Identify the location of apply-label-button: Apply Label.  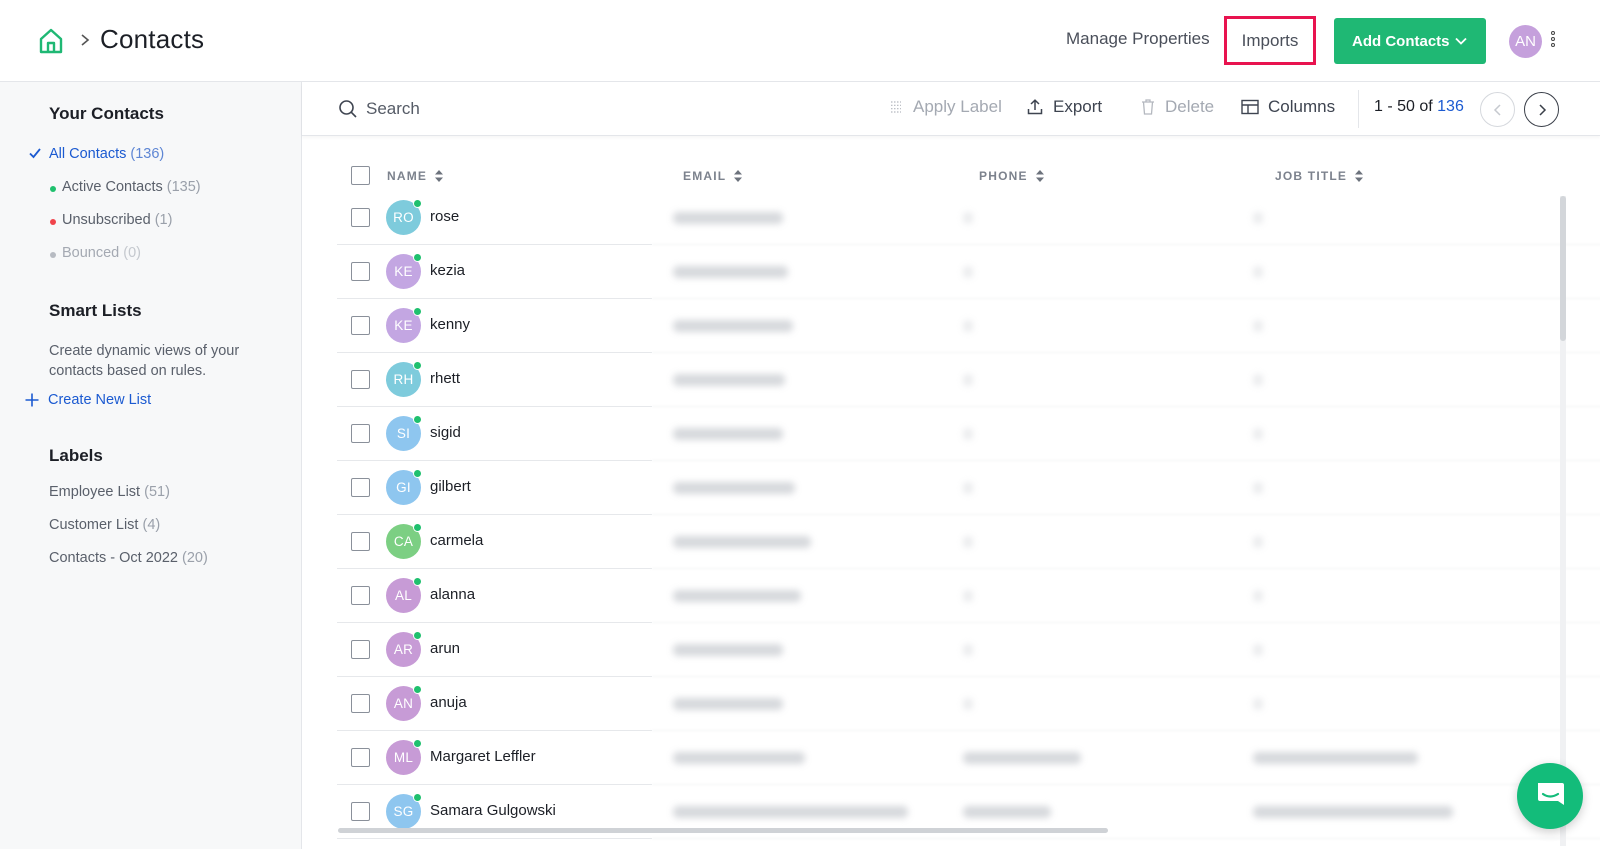
(945, 107).